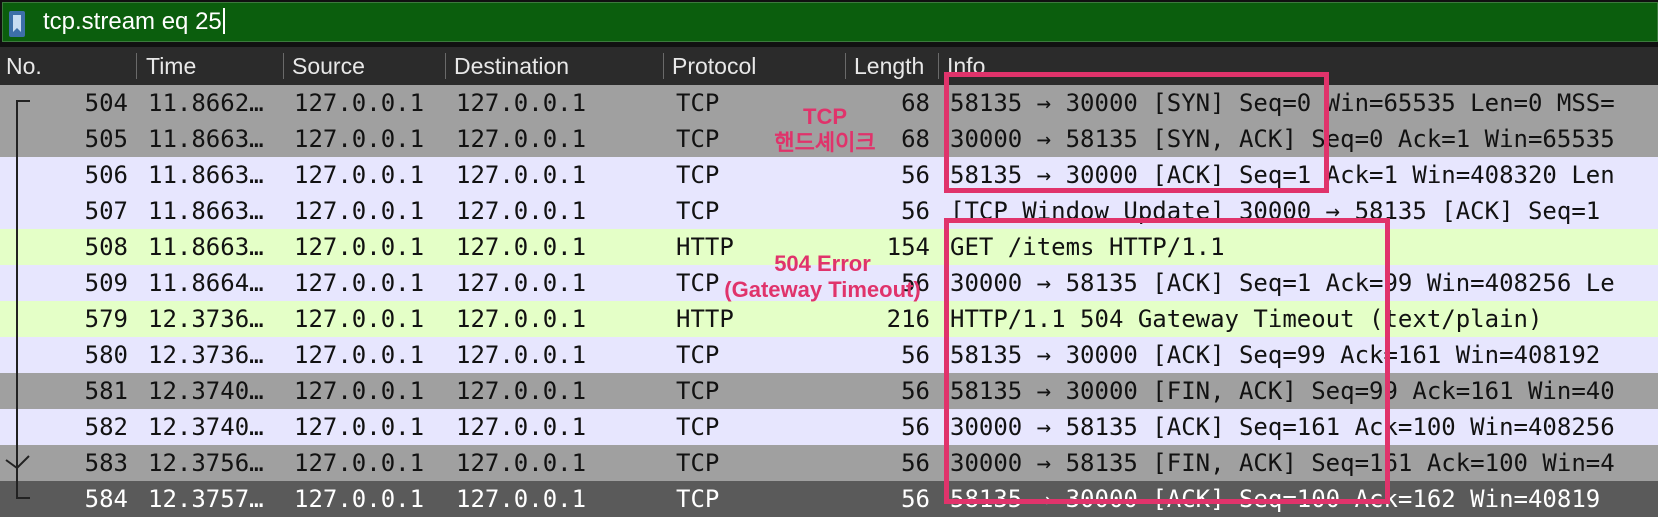 This screenshot has width=1658, height=517. Describe the element at coordinates (17, 24) in the screenshot. I see `bookmark-icon` at that location.